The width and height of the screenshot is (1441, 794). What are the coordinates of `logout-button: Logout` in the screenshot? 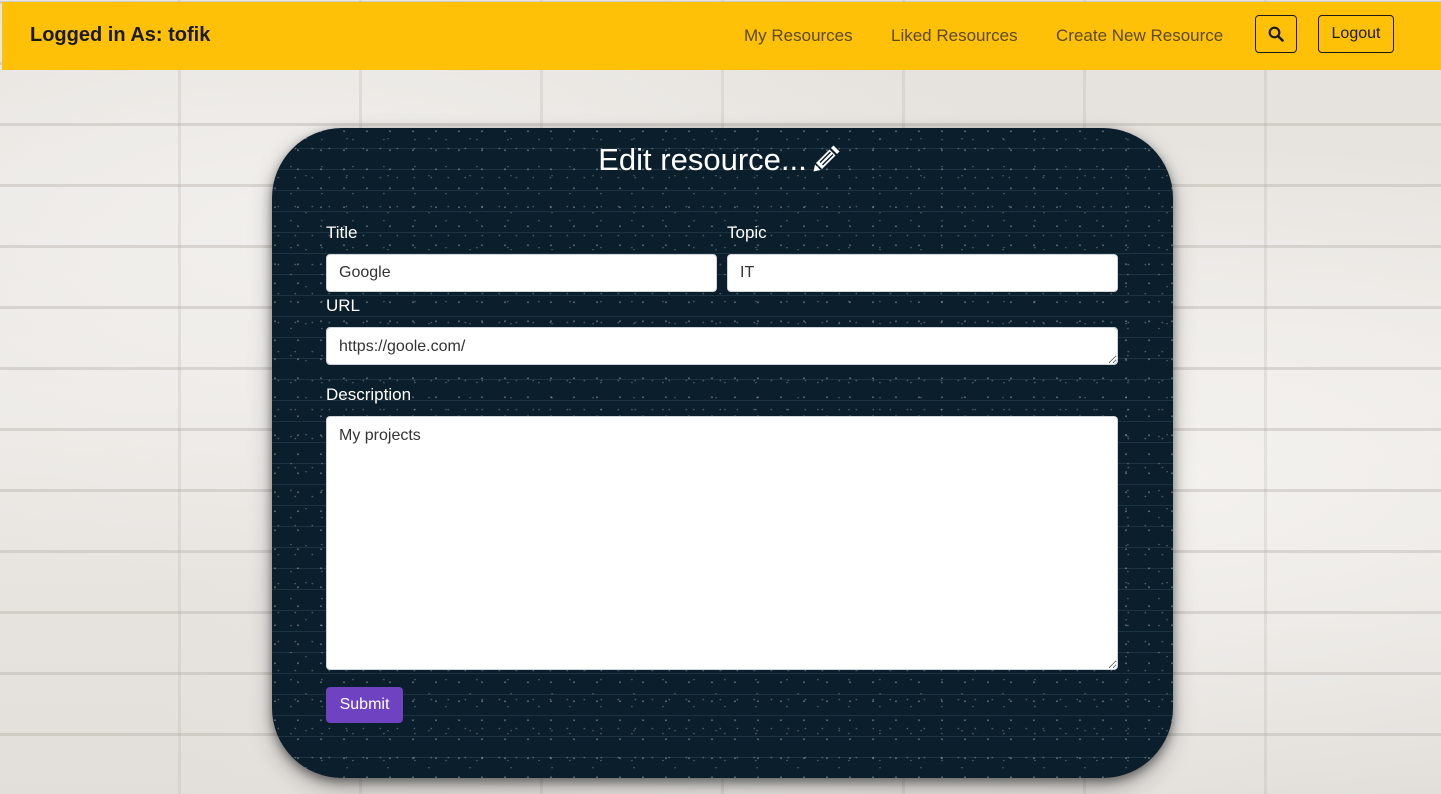 It's located at (1356, 34).